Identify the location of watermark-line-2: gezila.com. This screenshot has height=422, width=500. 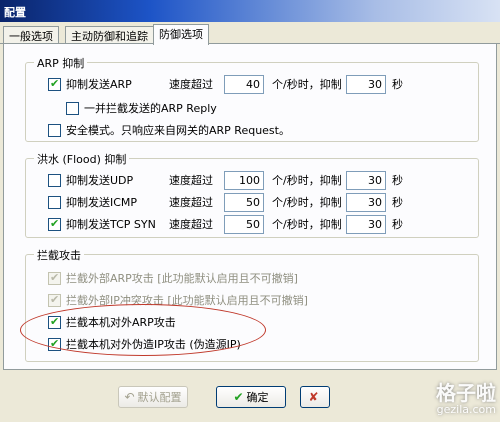
(466, 409).